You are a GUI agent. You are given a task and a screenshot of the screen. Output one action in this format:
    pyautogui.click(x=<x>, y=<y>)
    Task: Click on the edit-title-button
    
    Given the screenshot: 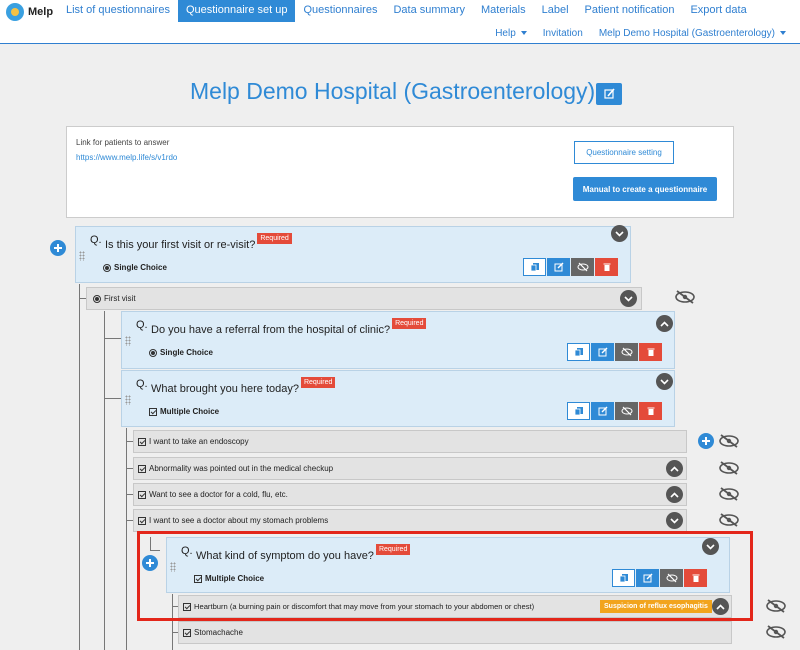 What is the action you would take?
    pyautogui.click(x=609, y=94)
    